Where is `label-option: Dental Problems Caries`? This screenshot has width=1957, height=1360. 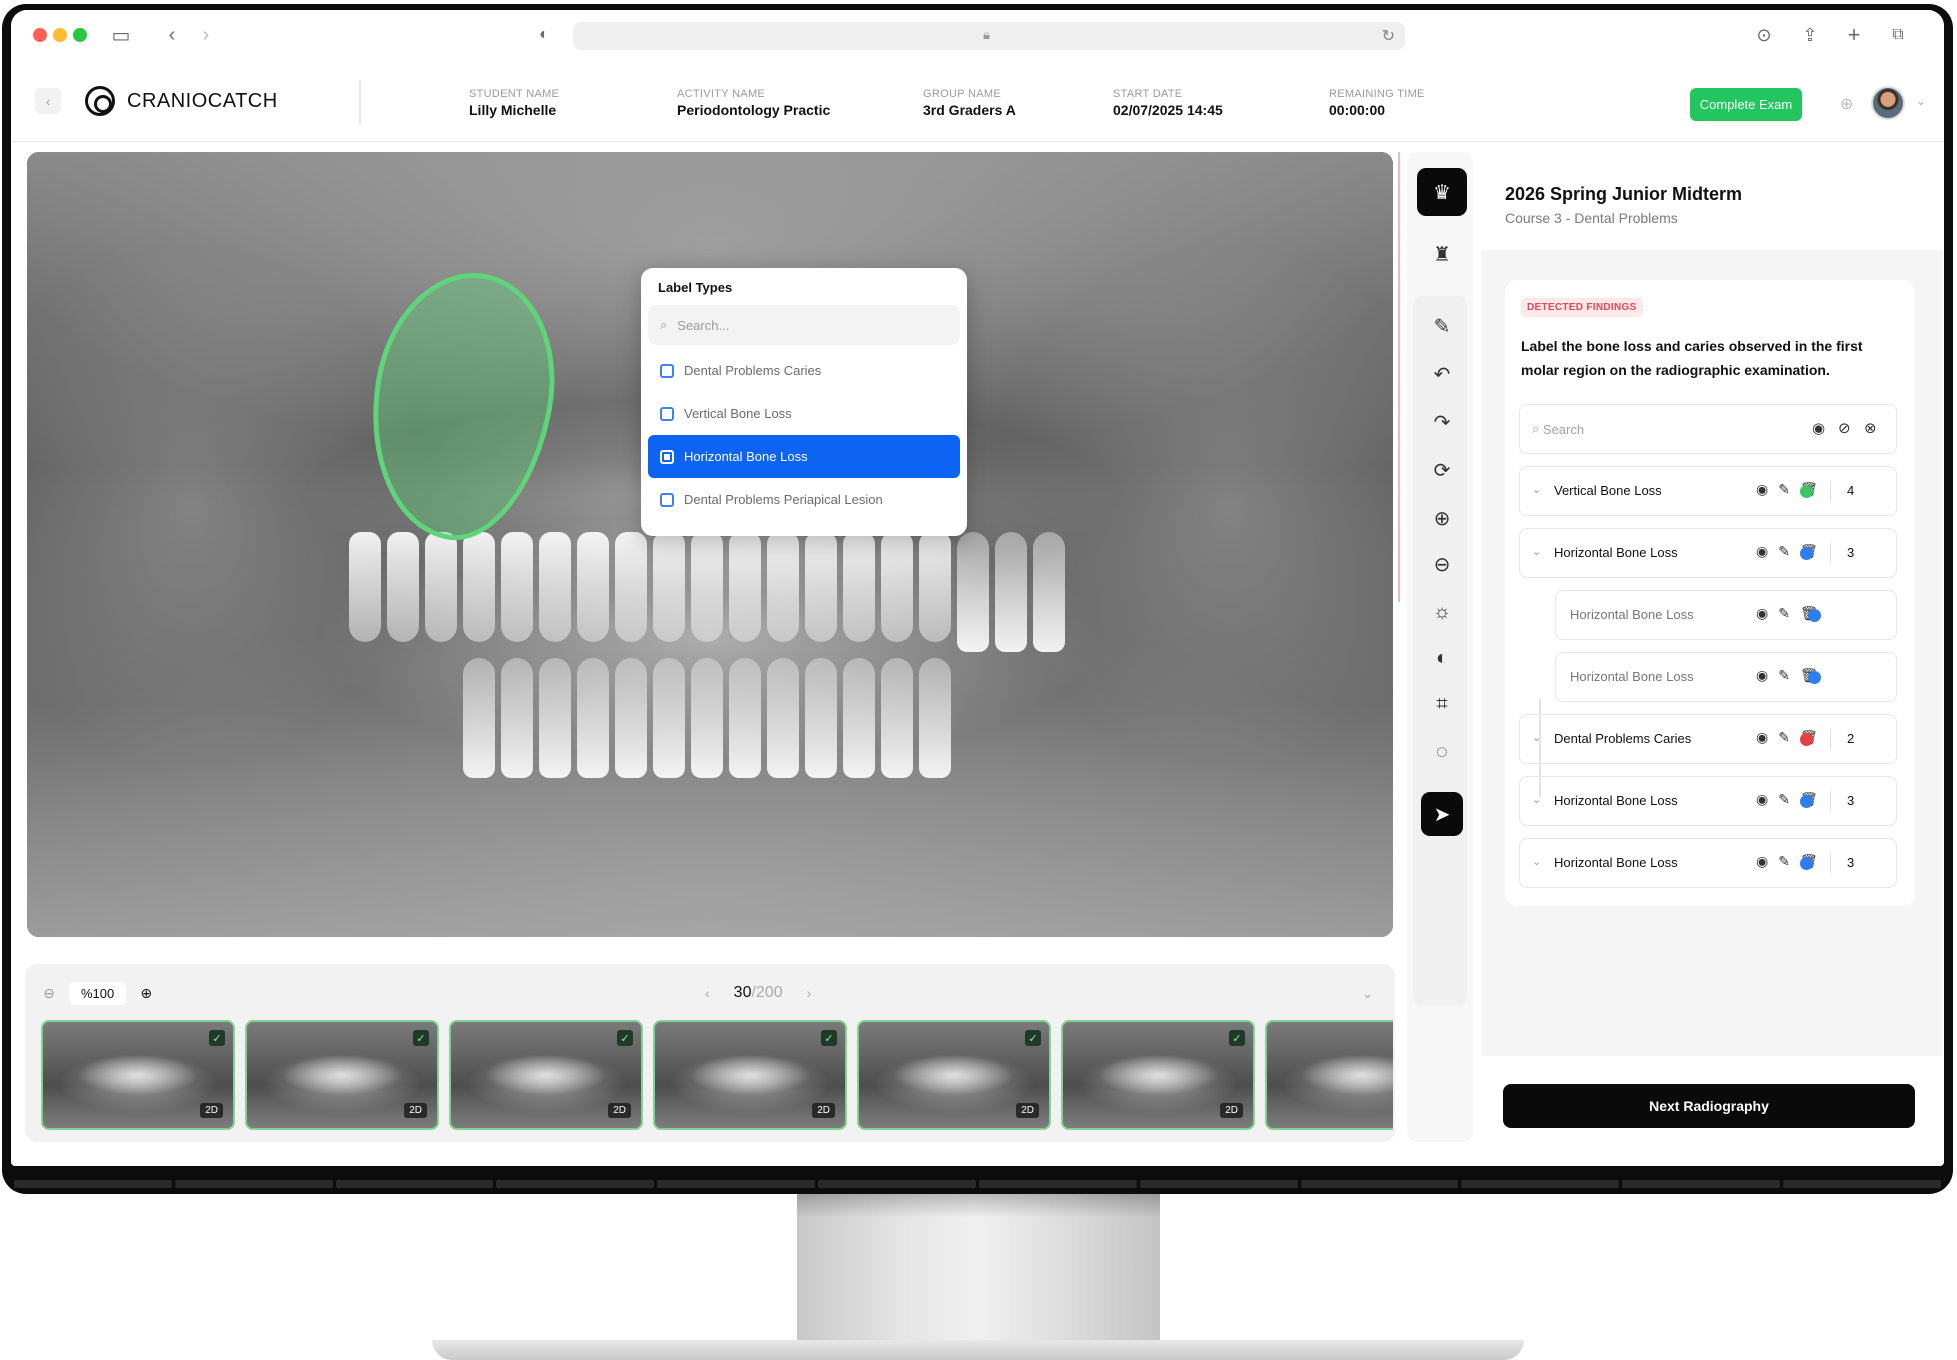 label-option: Dental Problems Caries is located at coordinates (804, 370).